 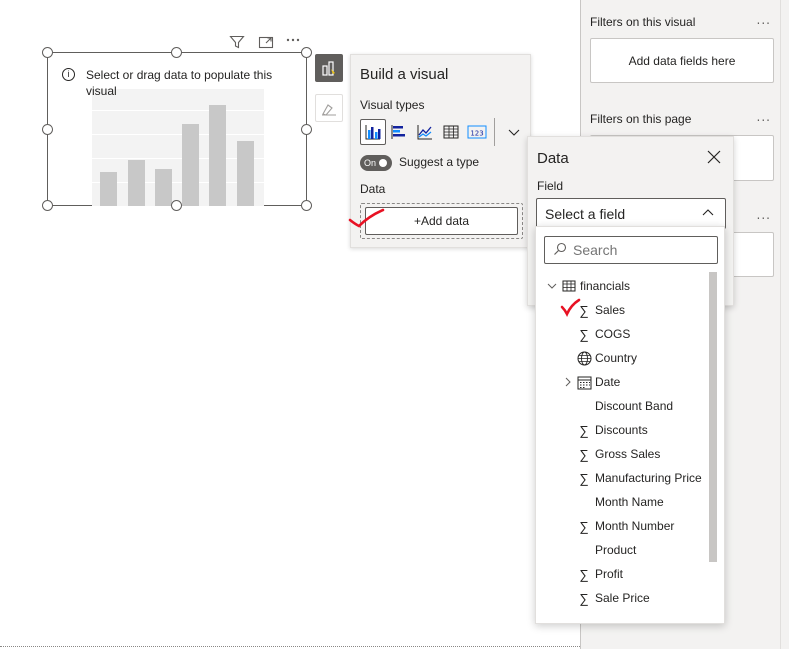 I want to click on field-item-month-name: Month Name, so click(x=621, y=502).